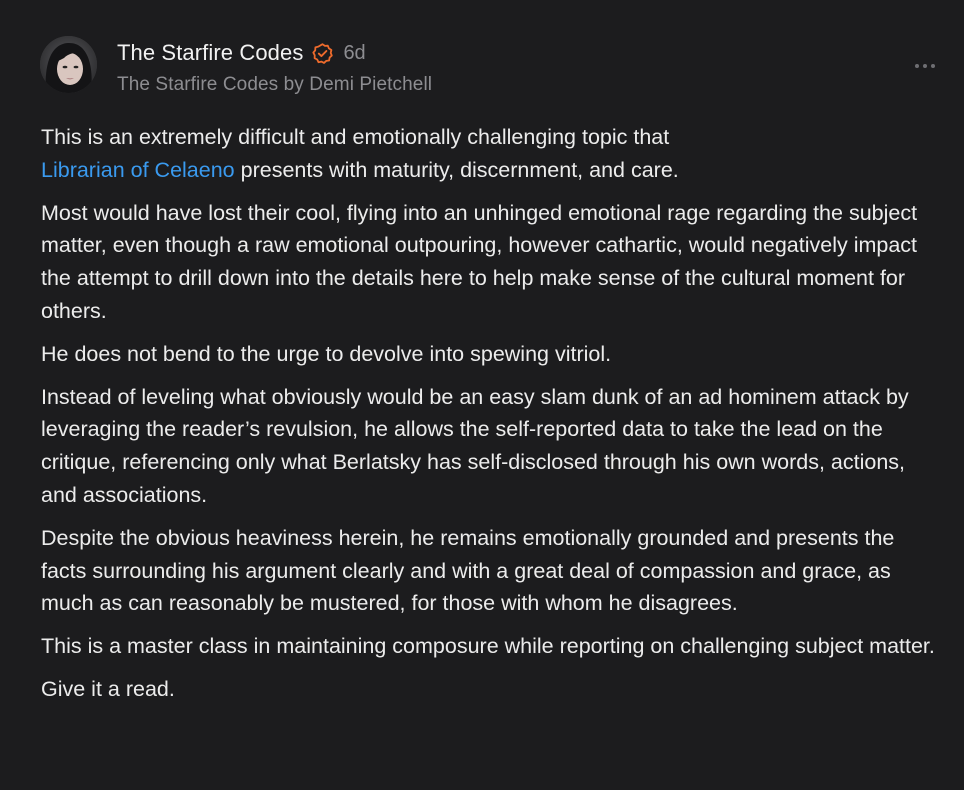 The image size is (964, 790). Describe the element at coordinates (323, 53) in the screenshot. I see `verified-badge-icon` at that location.